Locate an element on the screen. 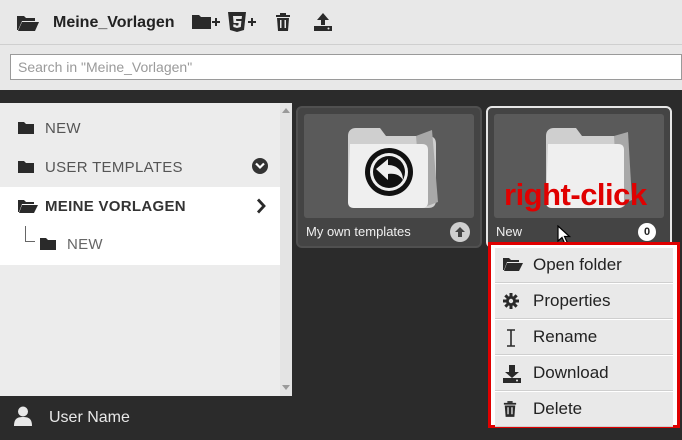 This screenshot has width=682, height=440. chevron-right-icon is located at coordinates (261, 208).